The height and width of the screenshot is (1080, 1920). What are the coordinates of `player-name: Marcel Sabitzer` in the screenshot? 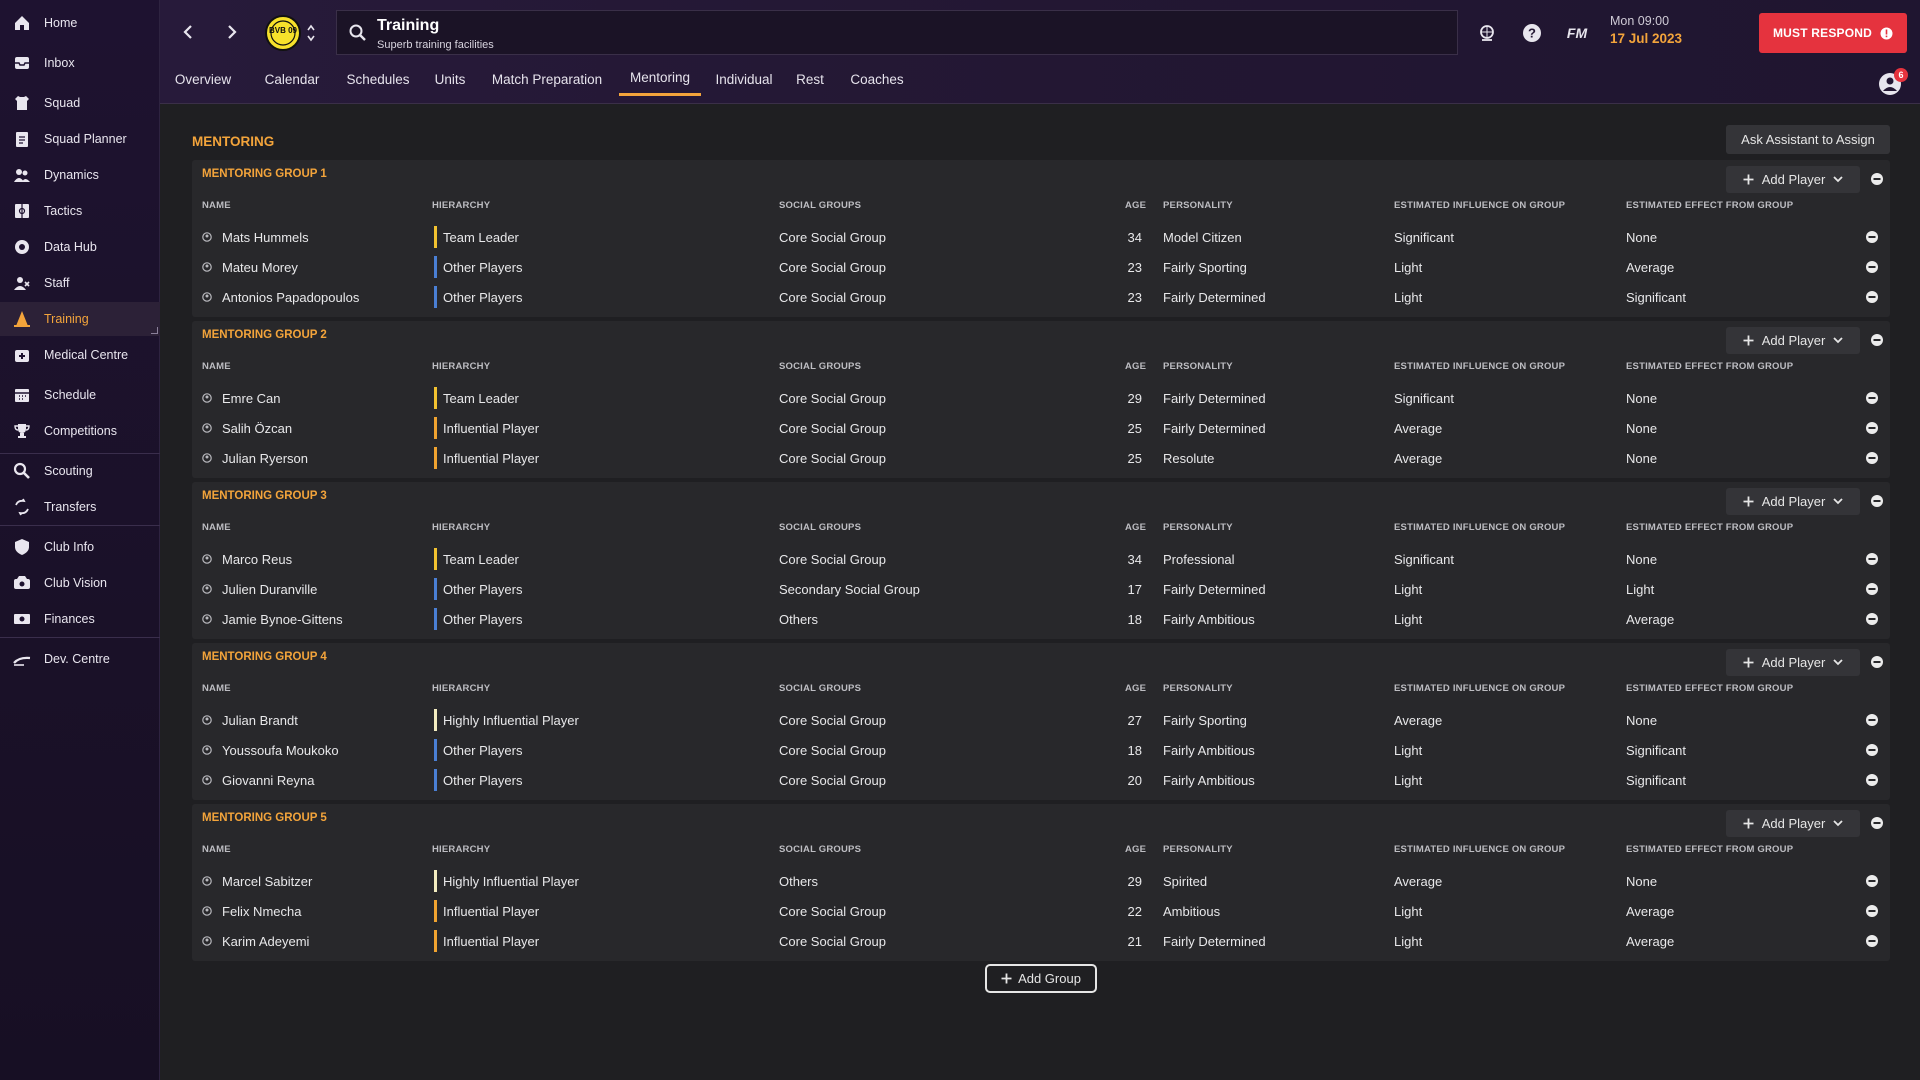 It's located at (267, 881).